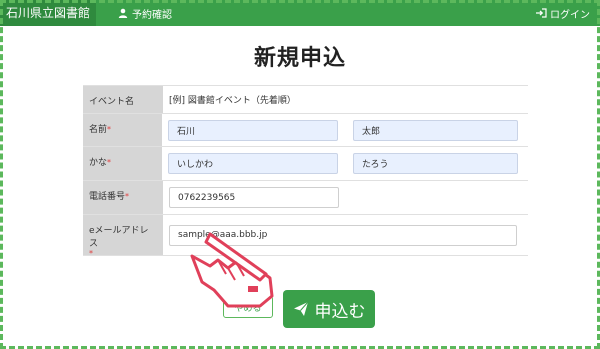 Image resolution: width=600 pixels, height=349 pixels. I want to click on last-name-field: 石川, so click(253, 130).